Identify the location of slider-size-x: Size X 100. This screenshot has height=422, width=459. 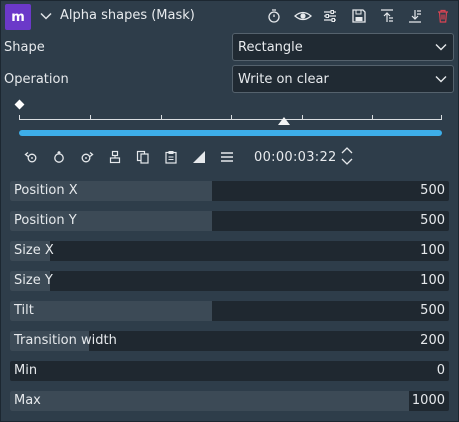
(229, 251).